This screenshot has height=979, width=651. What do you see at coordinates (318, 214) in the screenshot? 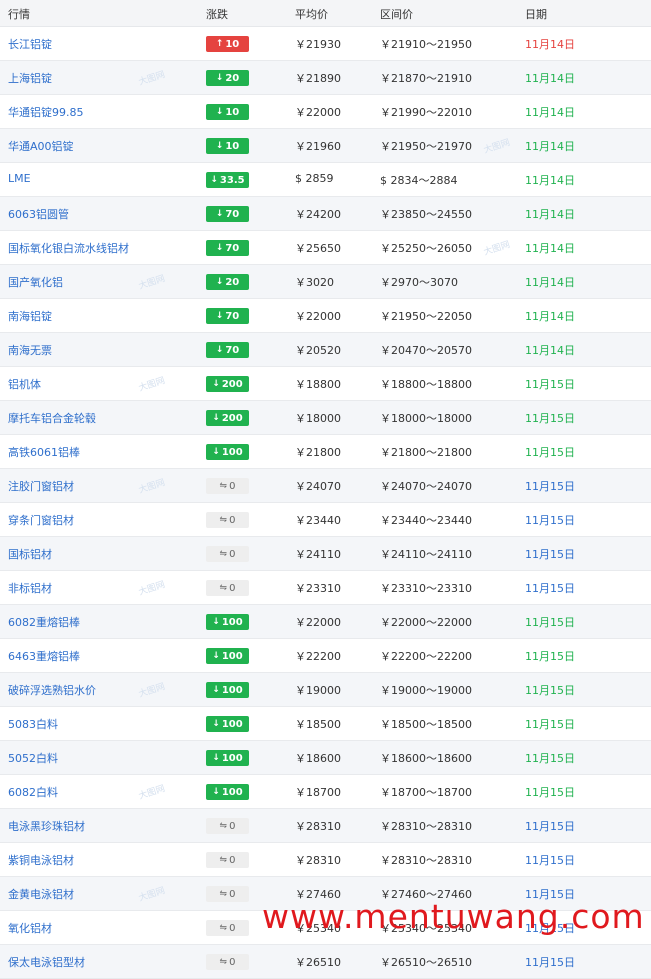
I see `avg-price: ￥24200` at bounding box center [318, 214].